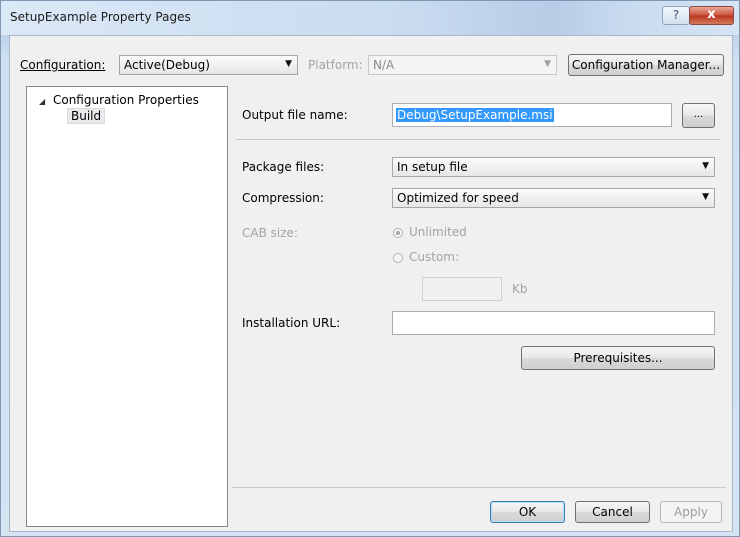 This screenshot has height=537, width=740. I want to click on custom-size-field, so click(462, 289).